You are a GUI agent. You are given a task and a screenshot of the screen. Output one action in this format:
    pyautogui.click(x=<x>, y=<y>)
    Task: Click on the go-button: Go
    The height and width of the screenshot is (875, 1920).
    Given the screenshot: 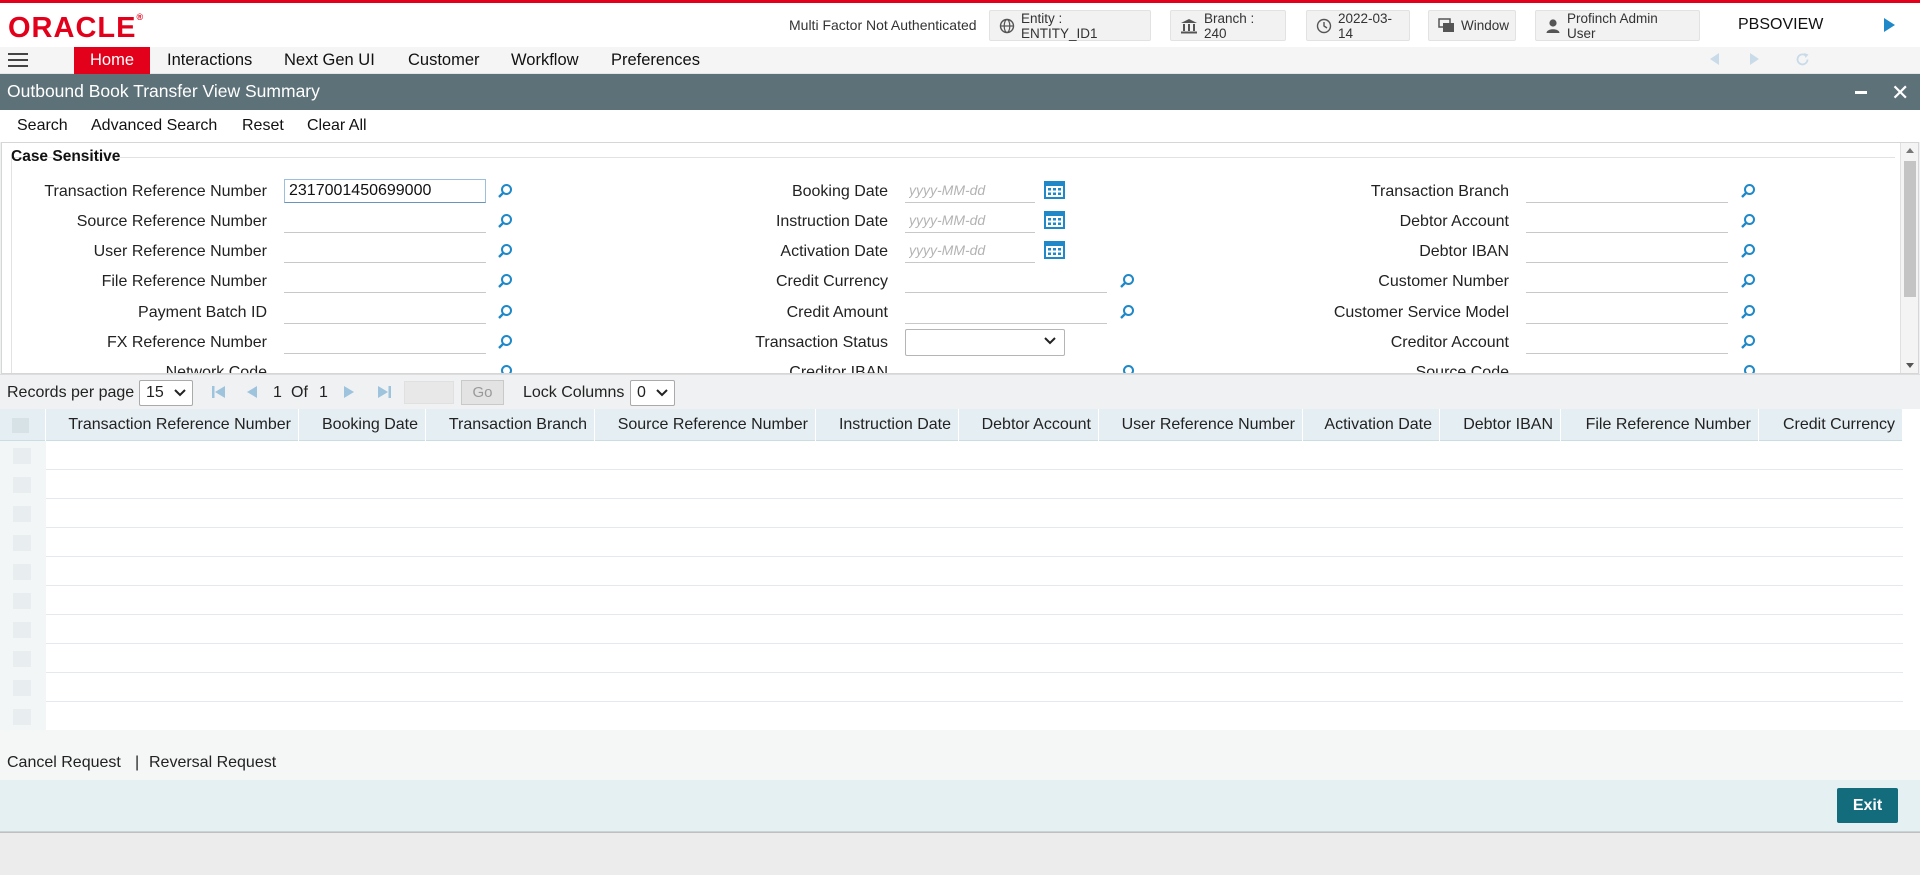 What is the action you would take?
    pyautogui.click(x=482, y=392)
    